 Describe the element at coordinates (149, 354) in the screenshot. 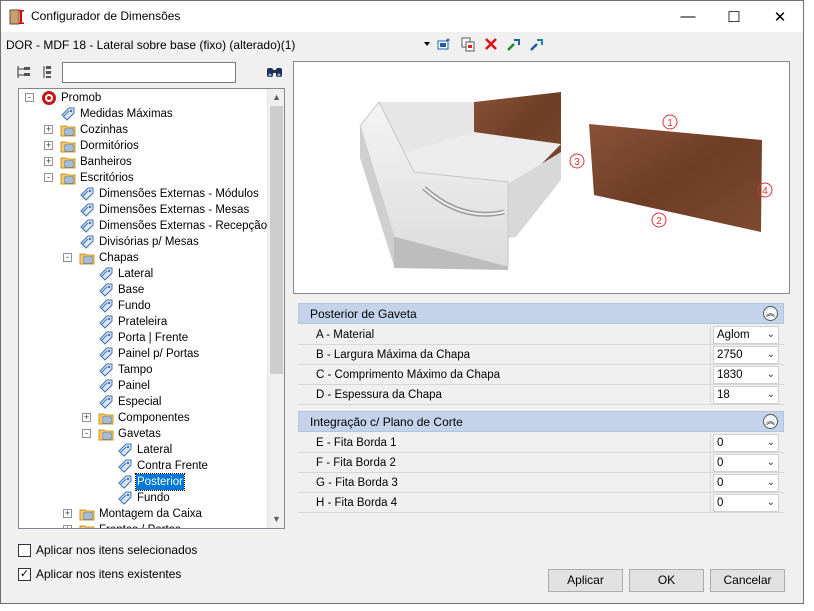

I see `tree-item: Painel p/ Portas` at that location.